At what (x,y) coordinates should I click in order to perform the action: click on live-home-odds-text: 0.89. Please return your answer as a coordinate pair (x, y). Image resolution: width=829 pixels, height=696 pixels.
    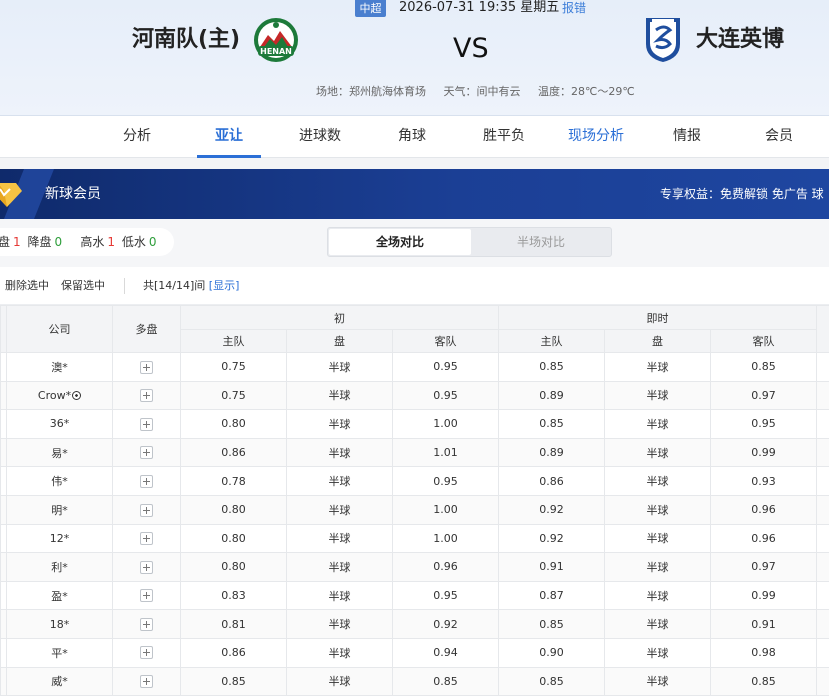
    Looking at the image, I should click on (551, 395).